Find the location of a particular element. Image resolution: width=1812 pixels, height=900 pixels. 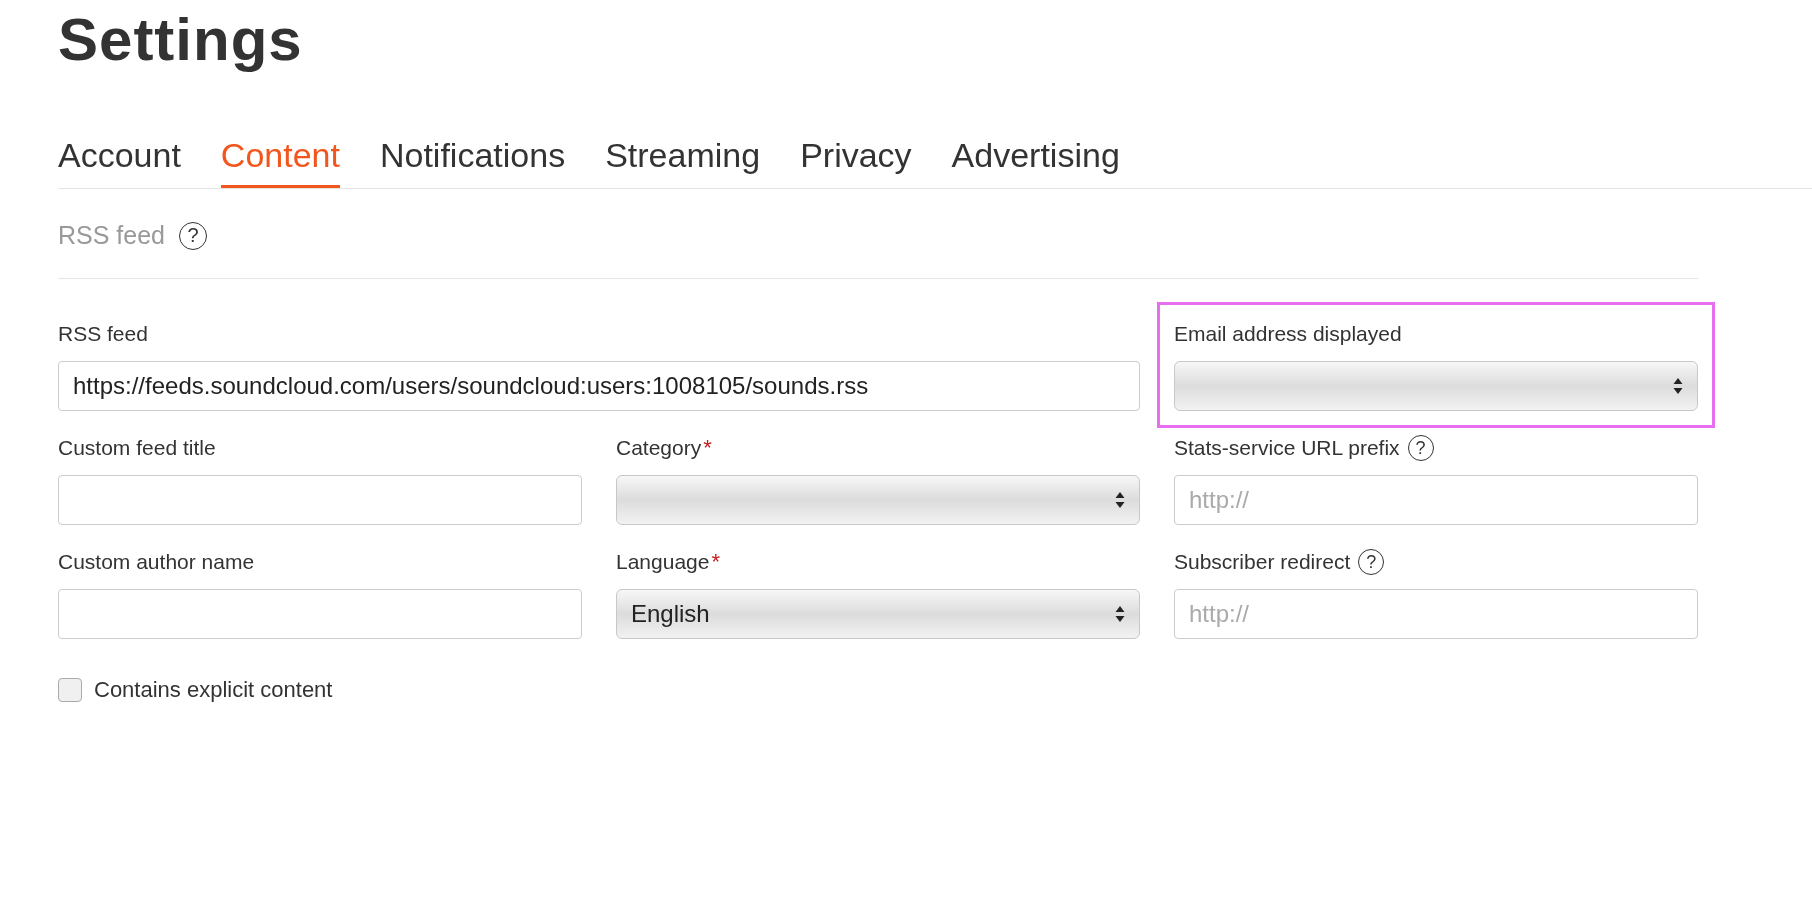

select-dropdown: English is located at coordinates (878, 614).